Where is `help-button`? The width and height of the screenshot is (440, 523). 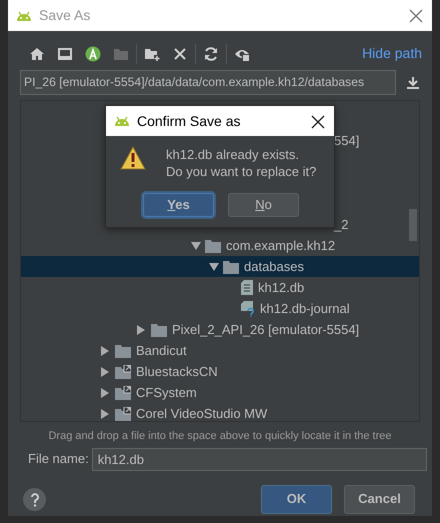 help-button is located at coordinates (34, 499).